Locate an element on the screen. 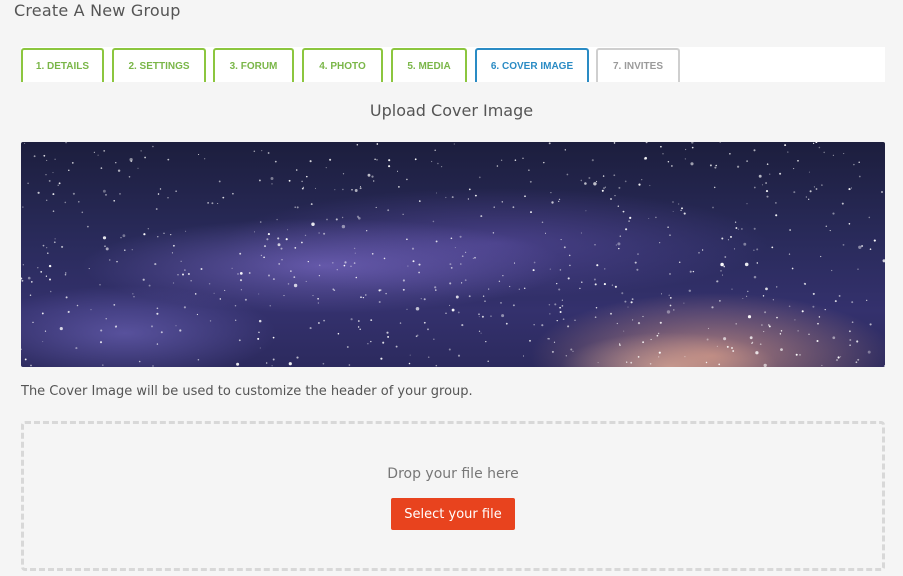  tab-media: 5. Media is located at coordinates (429, 65).